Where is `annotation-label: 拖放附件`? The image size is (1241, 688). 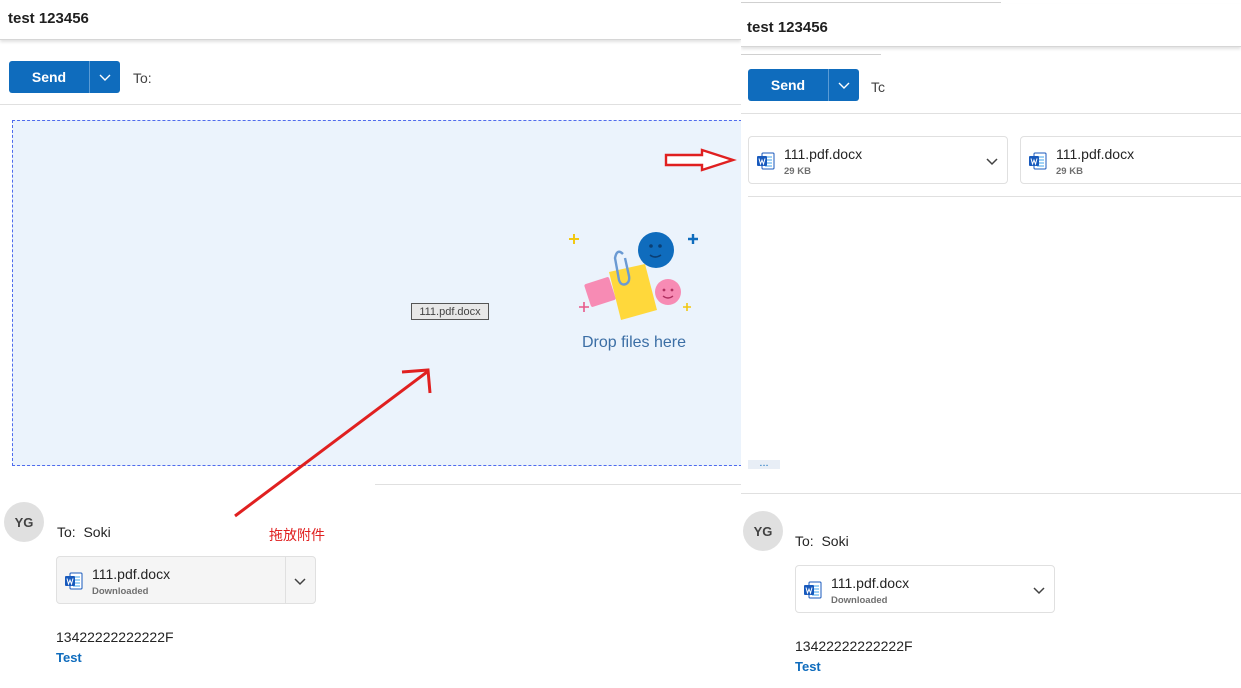 annotation-label: 拖放附件 is located at coordinates (297, 535).